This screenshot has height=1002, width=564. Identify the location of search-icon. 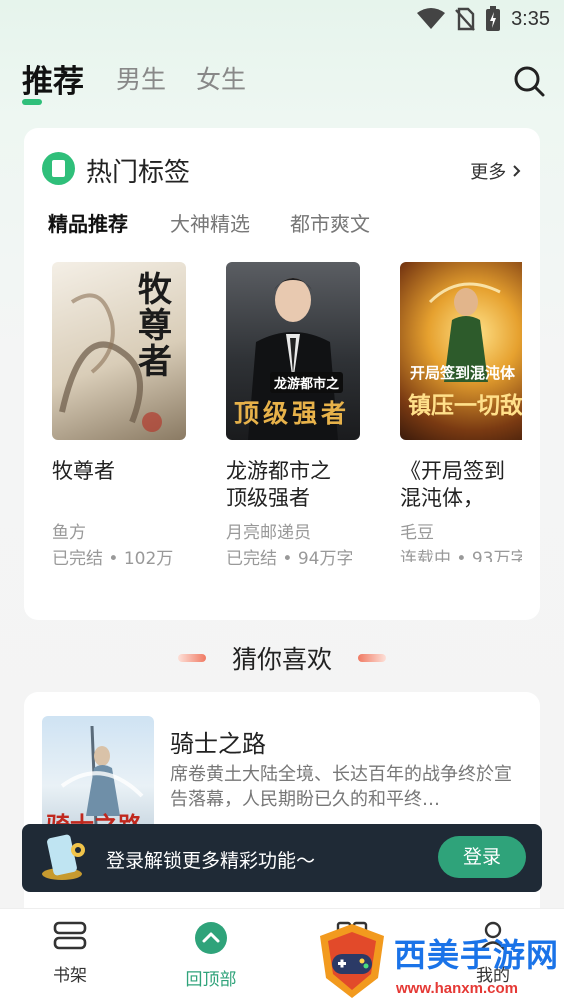
(529, 81).